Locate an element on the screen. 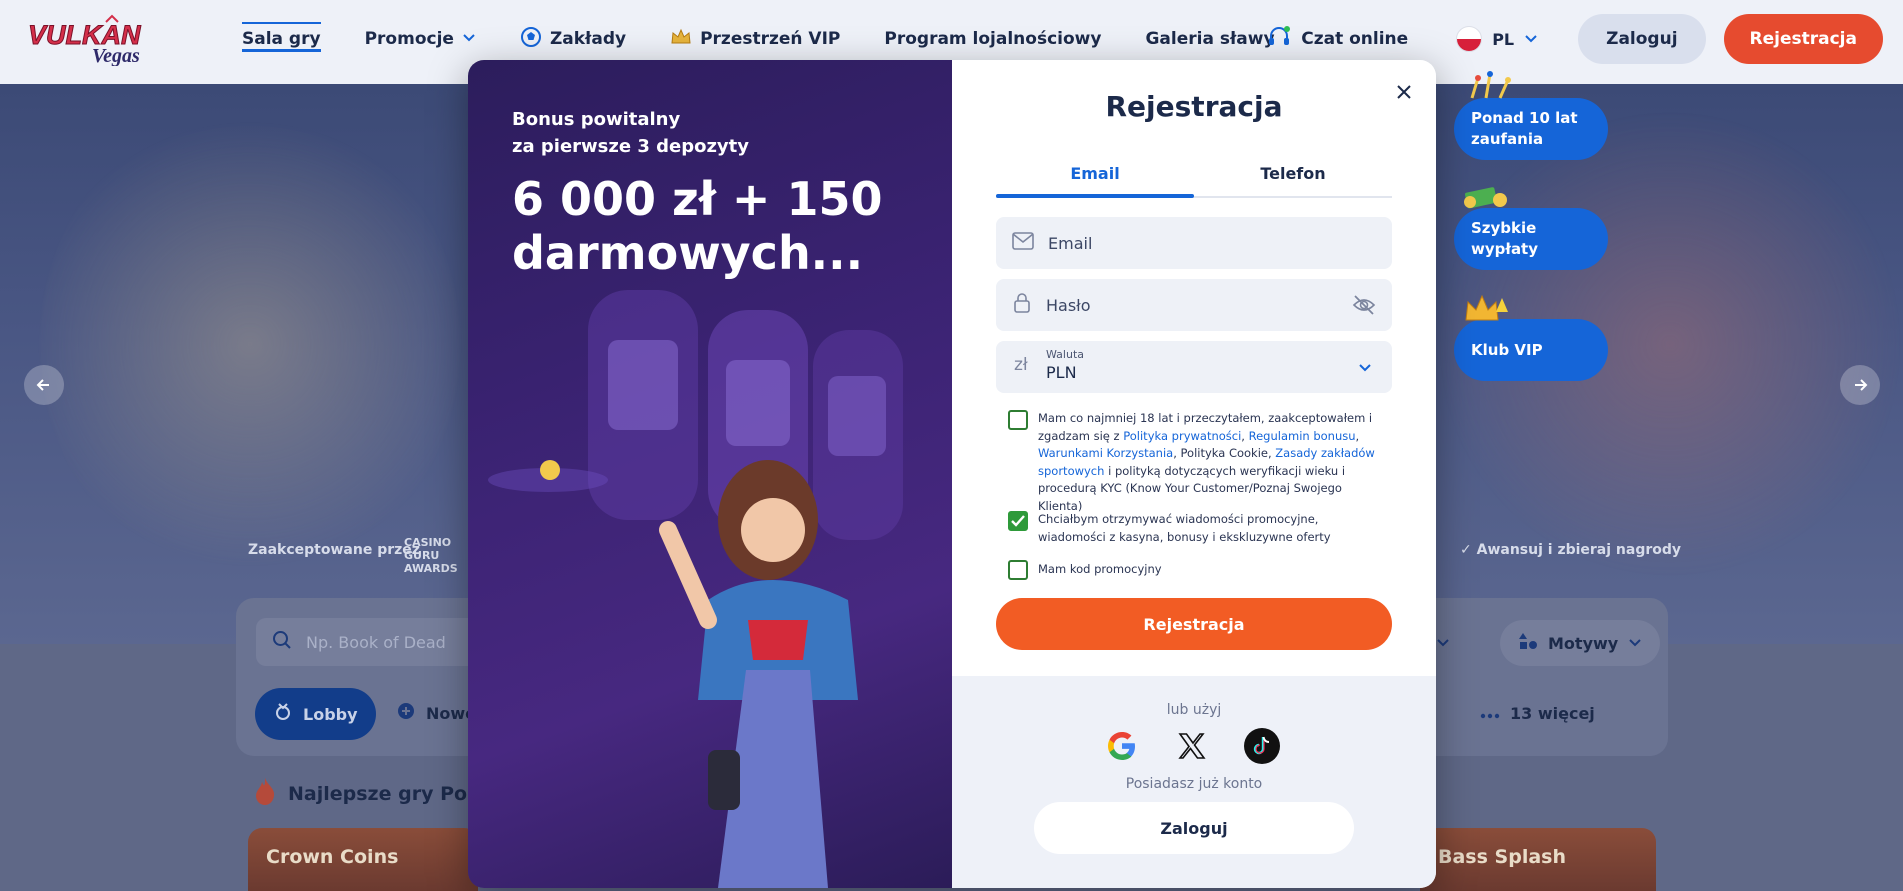  privacy-policy-link: Polityka prywatności is located at coordinates (1182, 436).